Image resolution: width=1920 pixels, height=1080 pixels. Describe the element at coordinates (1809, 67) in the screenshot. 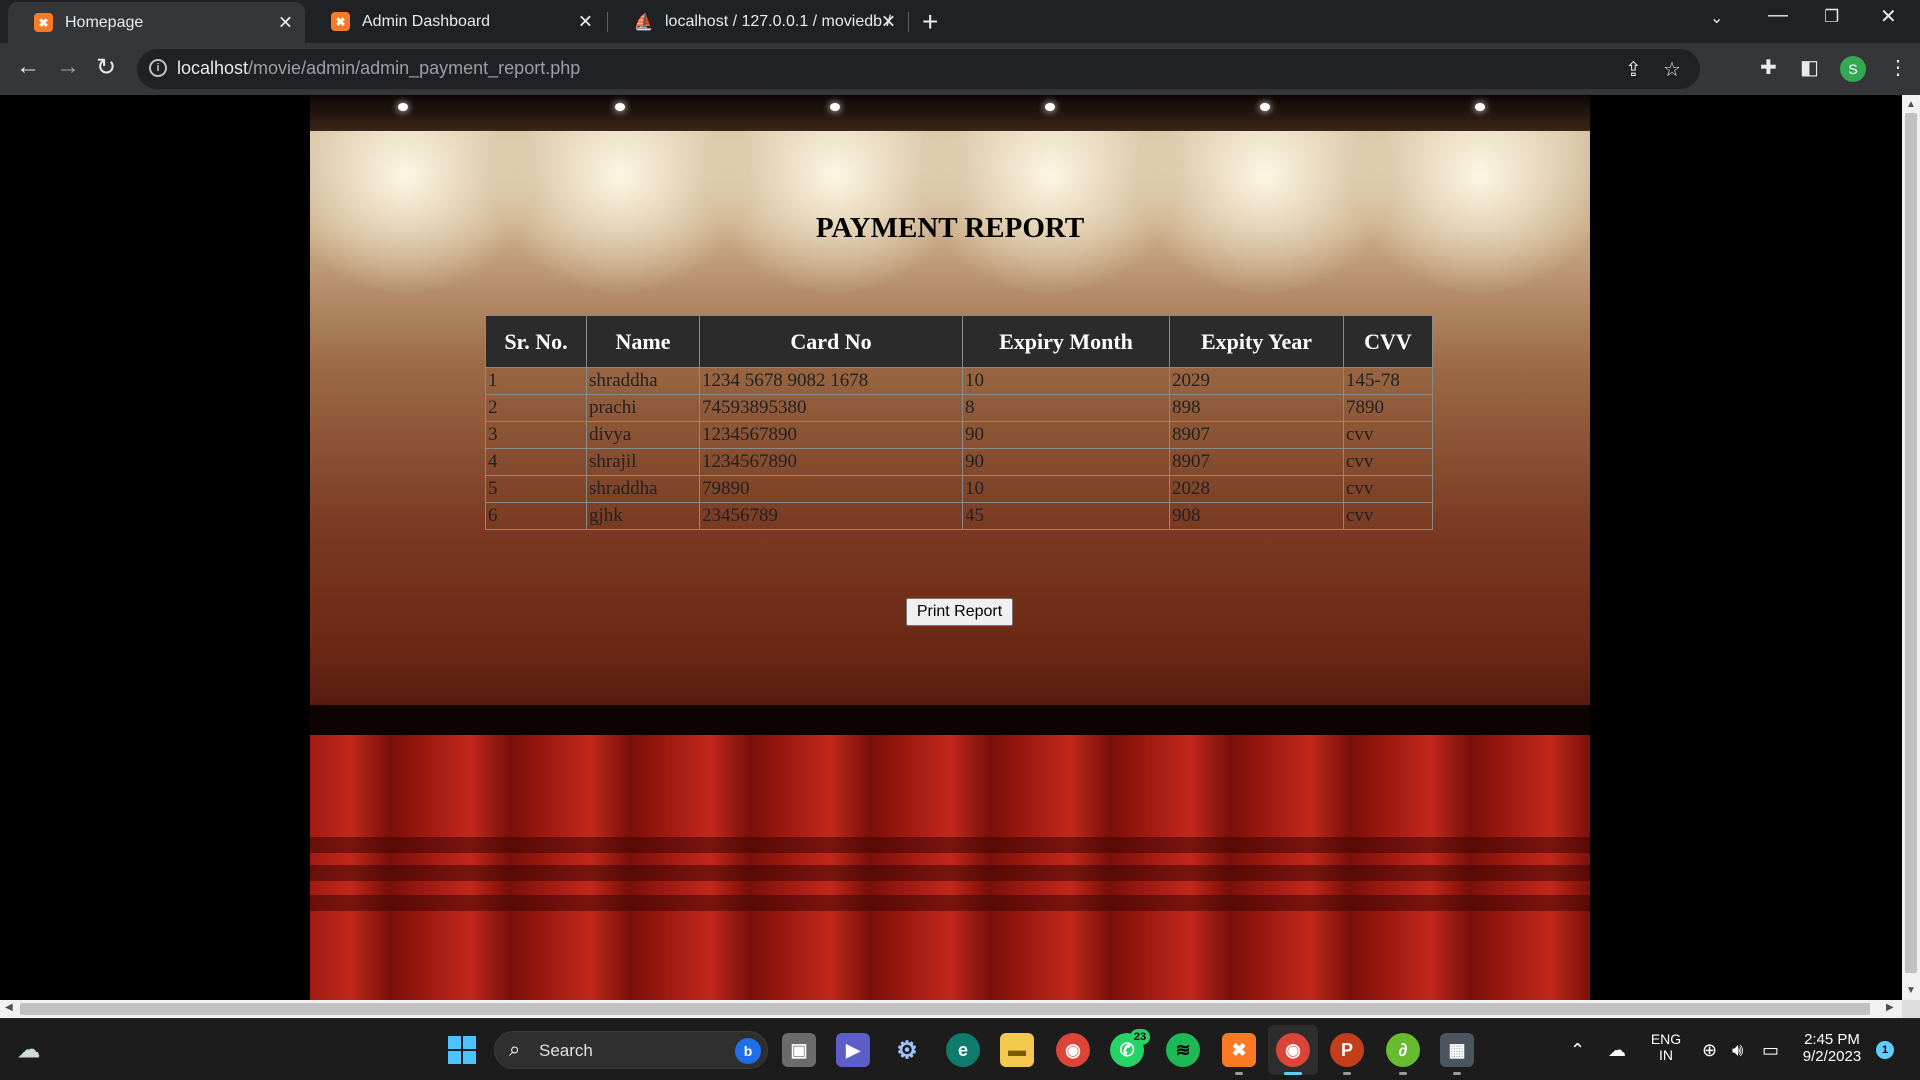

I see `side-panel-icon: ◧` at that location.